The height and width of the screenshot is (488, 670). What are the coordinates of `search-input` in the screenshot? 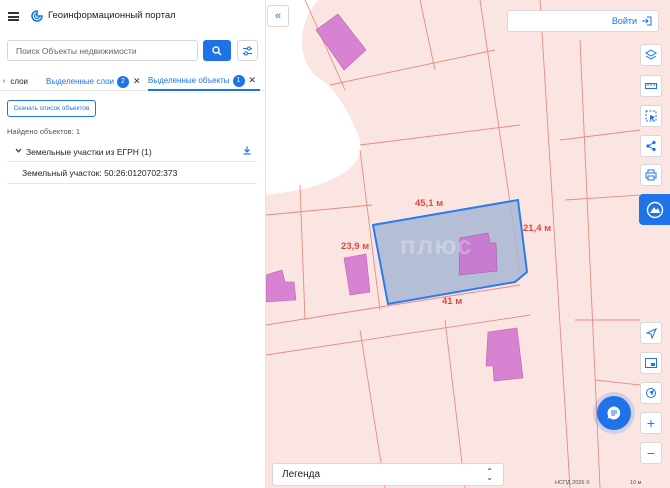 It's located at (102, 51).